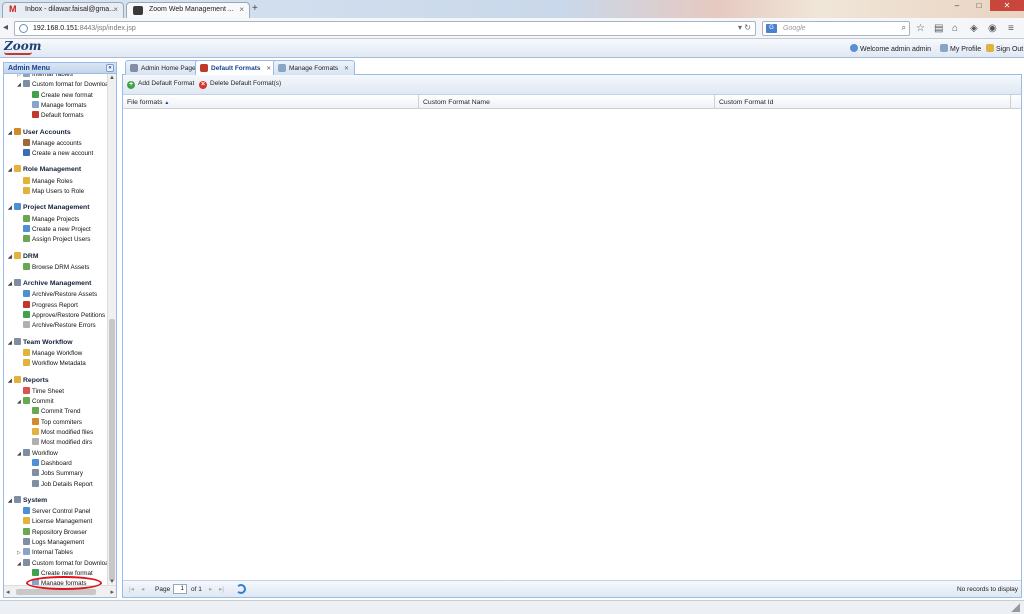 The height and width of the screenshot is (614, 1024). What do you see at coordinates (28, 380) in the screenshot?
I see `sidebar-item: ◢ Reports` at bounding box center [28, 380].